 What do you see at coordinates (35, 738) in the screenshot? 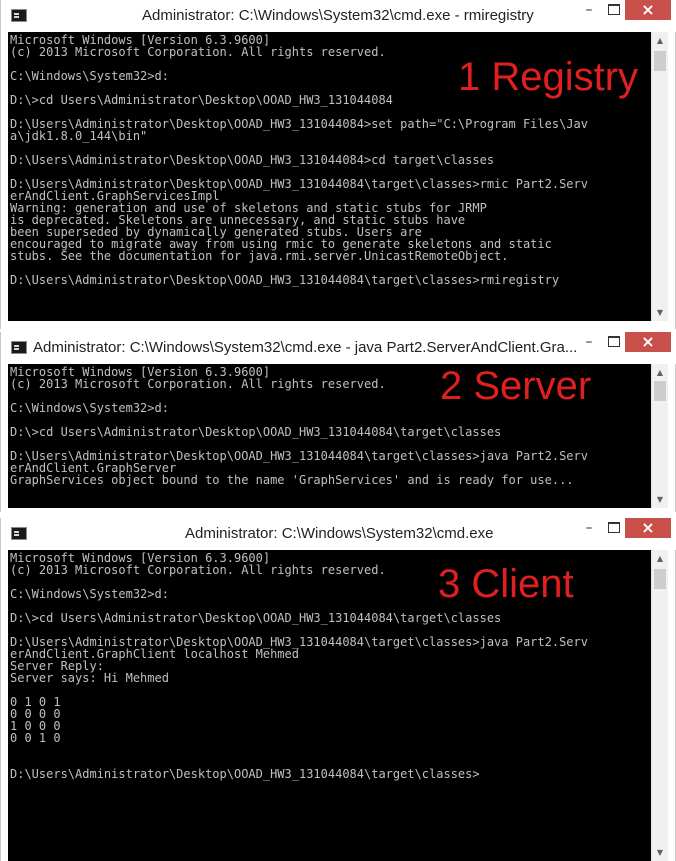
I see `console-line: 0 0 1 0` at bounding box center [35, 738].